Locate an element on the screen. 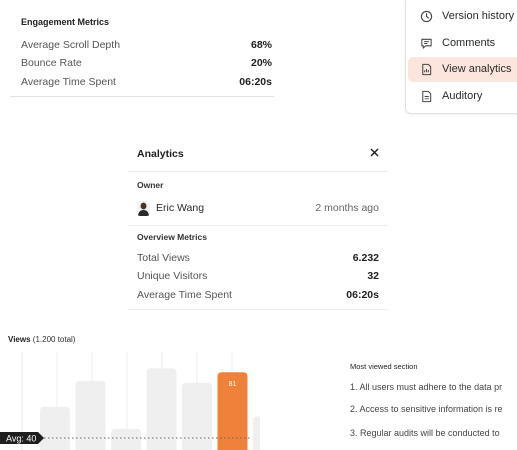 This screenshot has width=517, height=450. owner-name: Eric Wang is located at coordinates (180, 208).